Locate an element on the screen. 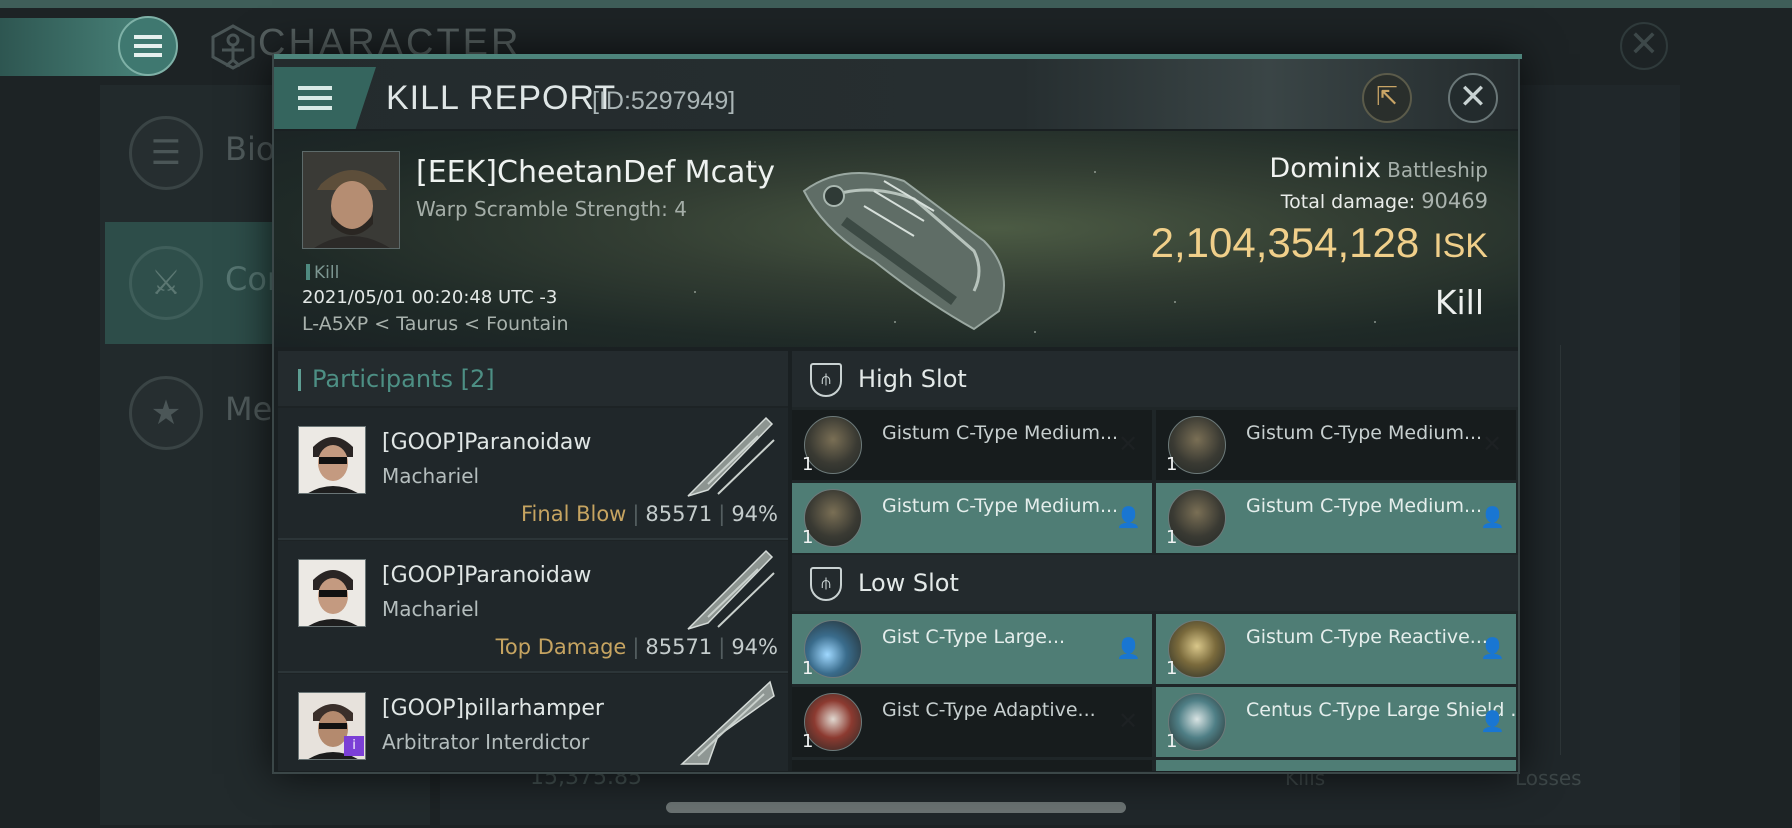 This screenshot has height=828, width=1792. bg-menu-button is located at coordinates (148, 46).